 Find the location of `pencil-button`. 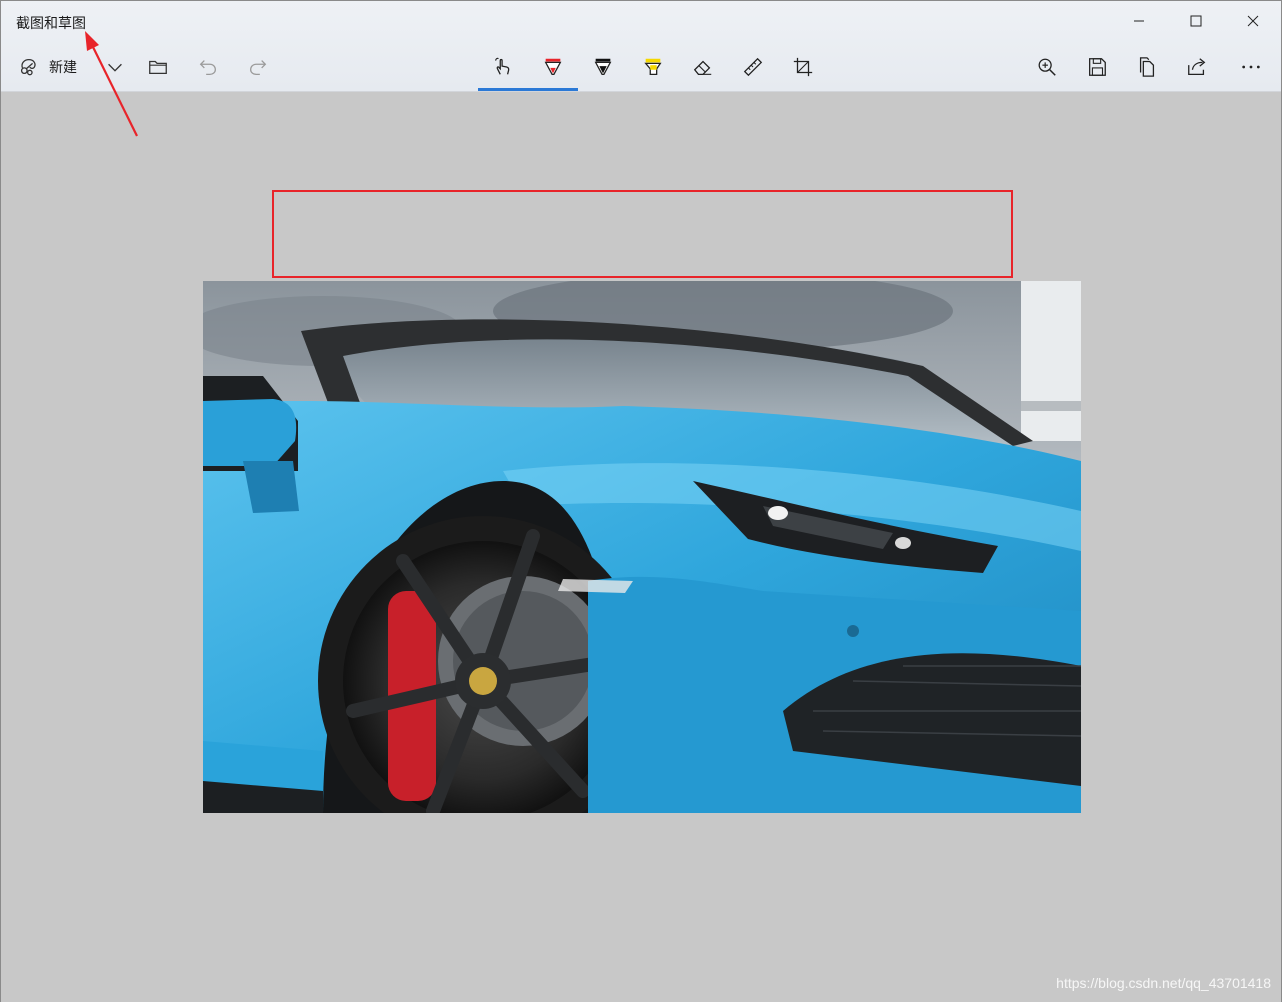

pencil-button is located at coordinates (603, 67).